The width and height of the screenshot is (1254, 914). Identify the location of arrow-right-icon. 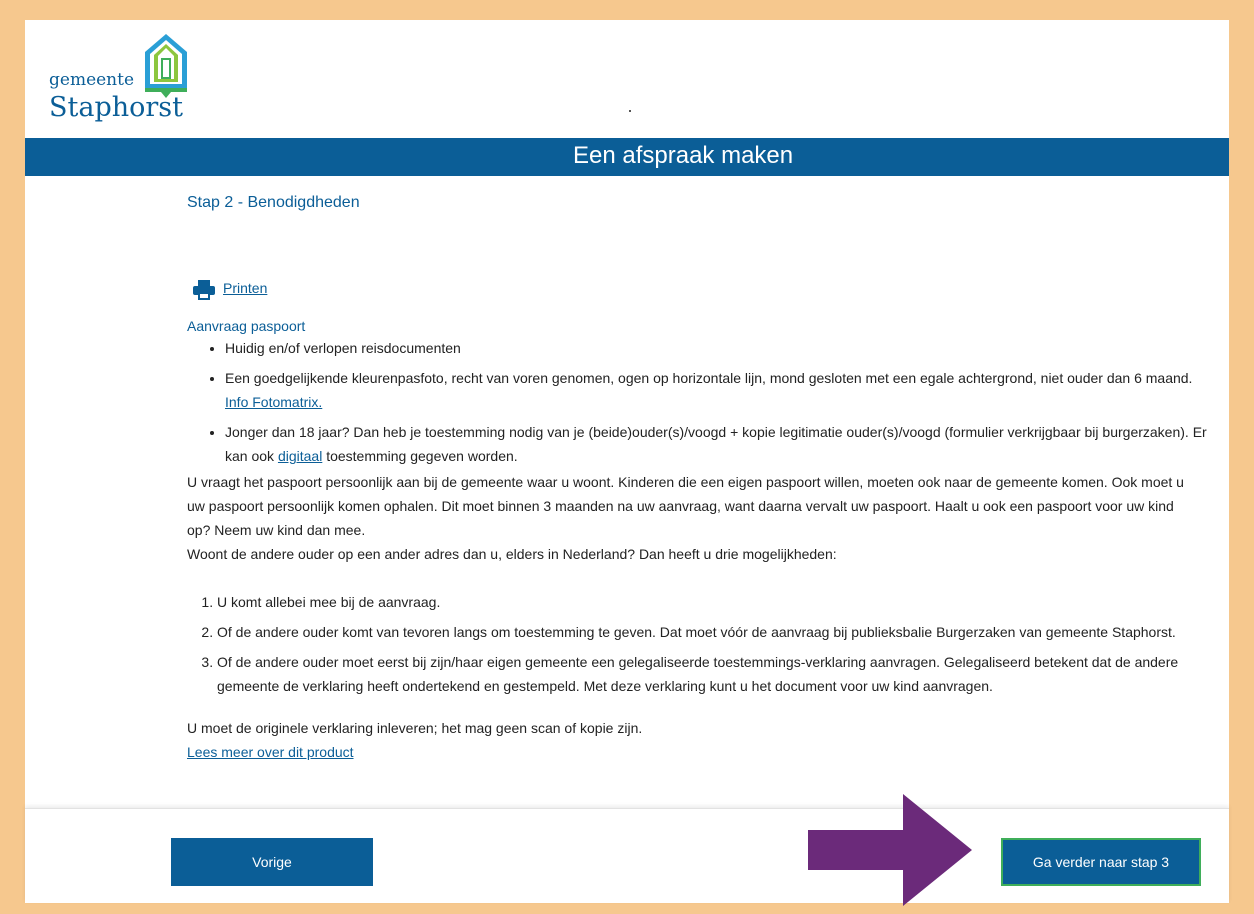
(890, 850).